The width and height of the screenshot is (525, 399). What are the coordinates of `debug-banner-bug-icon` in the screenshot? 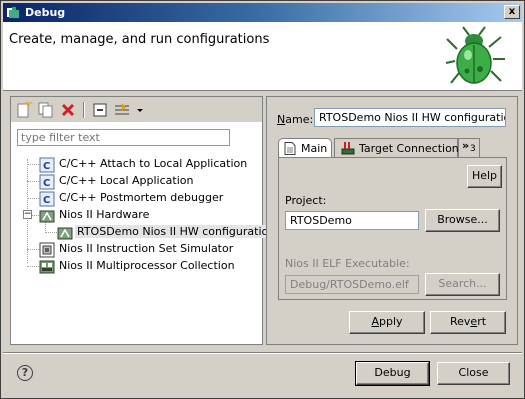 It's located at (475, 55).